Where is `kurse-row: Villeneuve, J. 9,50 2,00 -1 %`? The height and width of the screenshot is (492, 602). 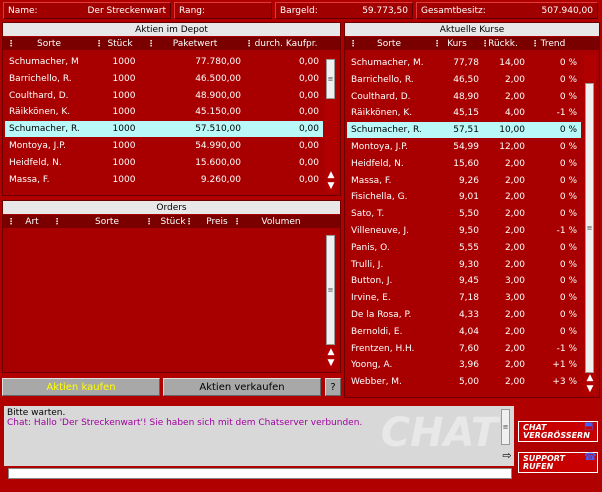 kurse-row: Villeneuve, J. 9,50 2,00 -1 % is located at coordinates (464, 231).